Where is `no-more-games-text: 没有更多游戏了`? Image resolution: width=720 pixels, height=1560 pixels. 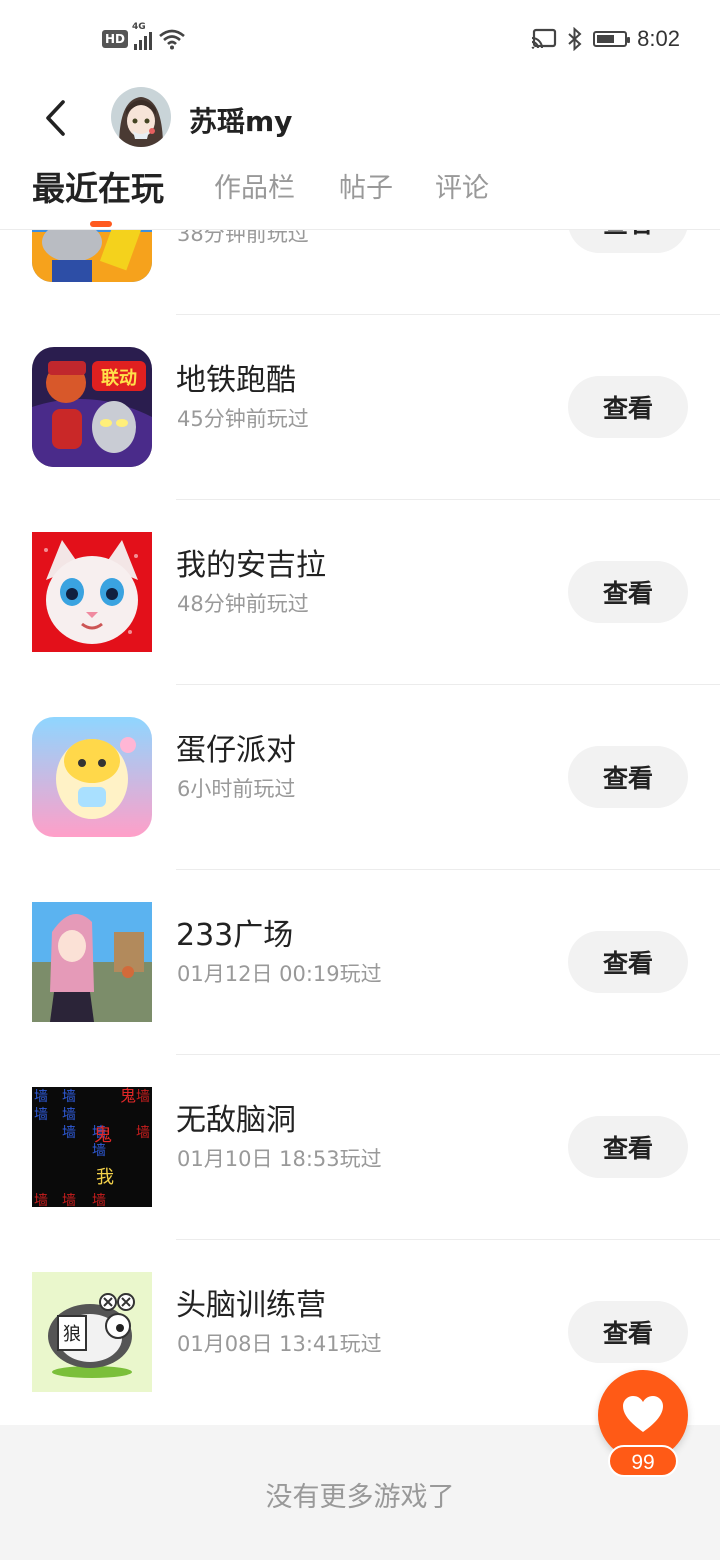
no-more-games-text: 没有更多游戏了 is located at coordinates (360, 1497).